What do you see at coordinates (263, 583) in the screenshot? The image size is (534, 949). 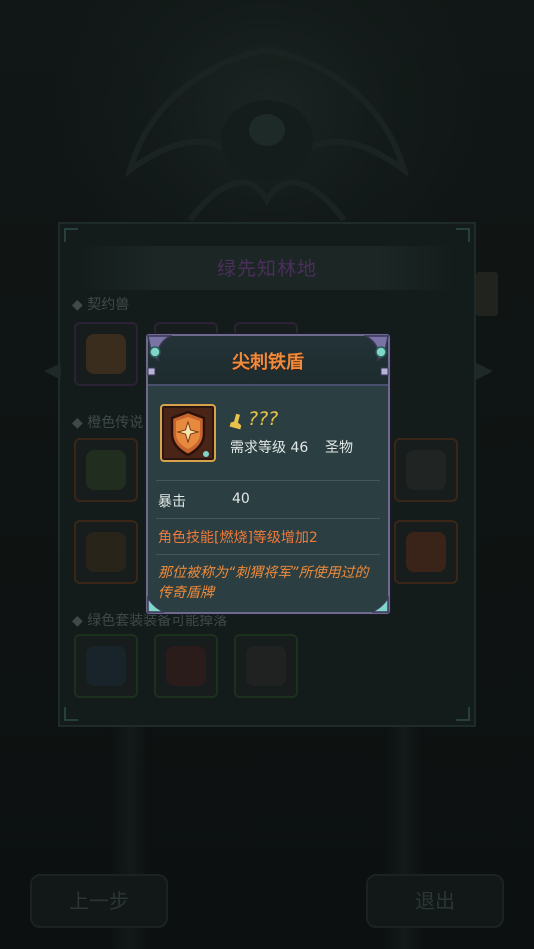 I see `item-description: 那位被称为“刺猬将军”所使用过的传奇盾牌` at bounding box center [263, 583].